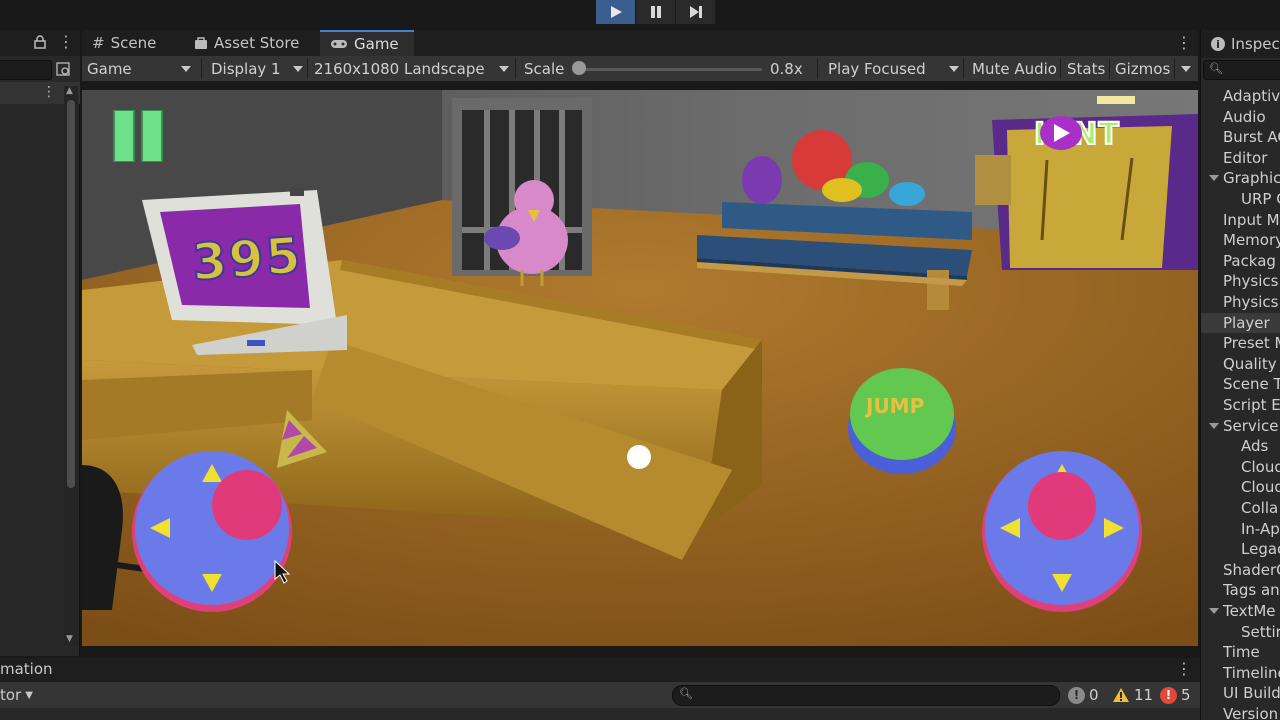 This screenshot has height=720, width=1280. What do you see at coordinates (399, 69) in the screenshot?
I see `resolution-label: 2160x1080 Landscape` at bounding box center [399, 69].